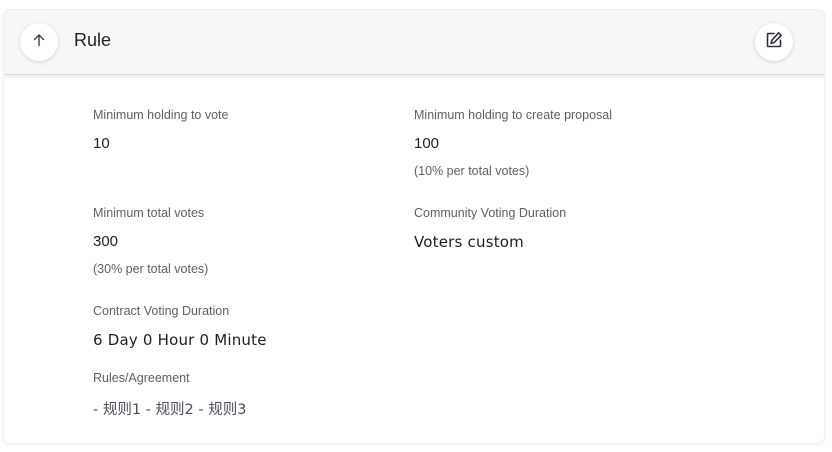 This screenshot has height=452, width=832. Describe the element at coordinates (151, 269) in the screenshot. I see `min-total-votes-note: (30% per total votes)` at that location.